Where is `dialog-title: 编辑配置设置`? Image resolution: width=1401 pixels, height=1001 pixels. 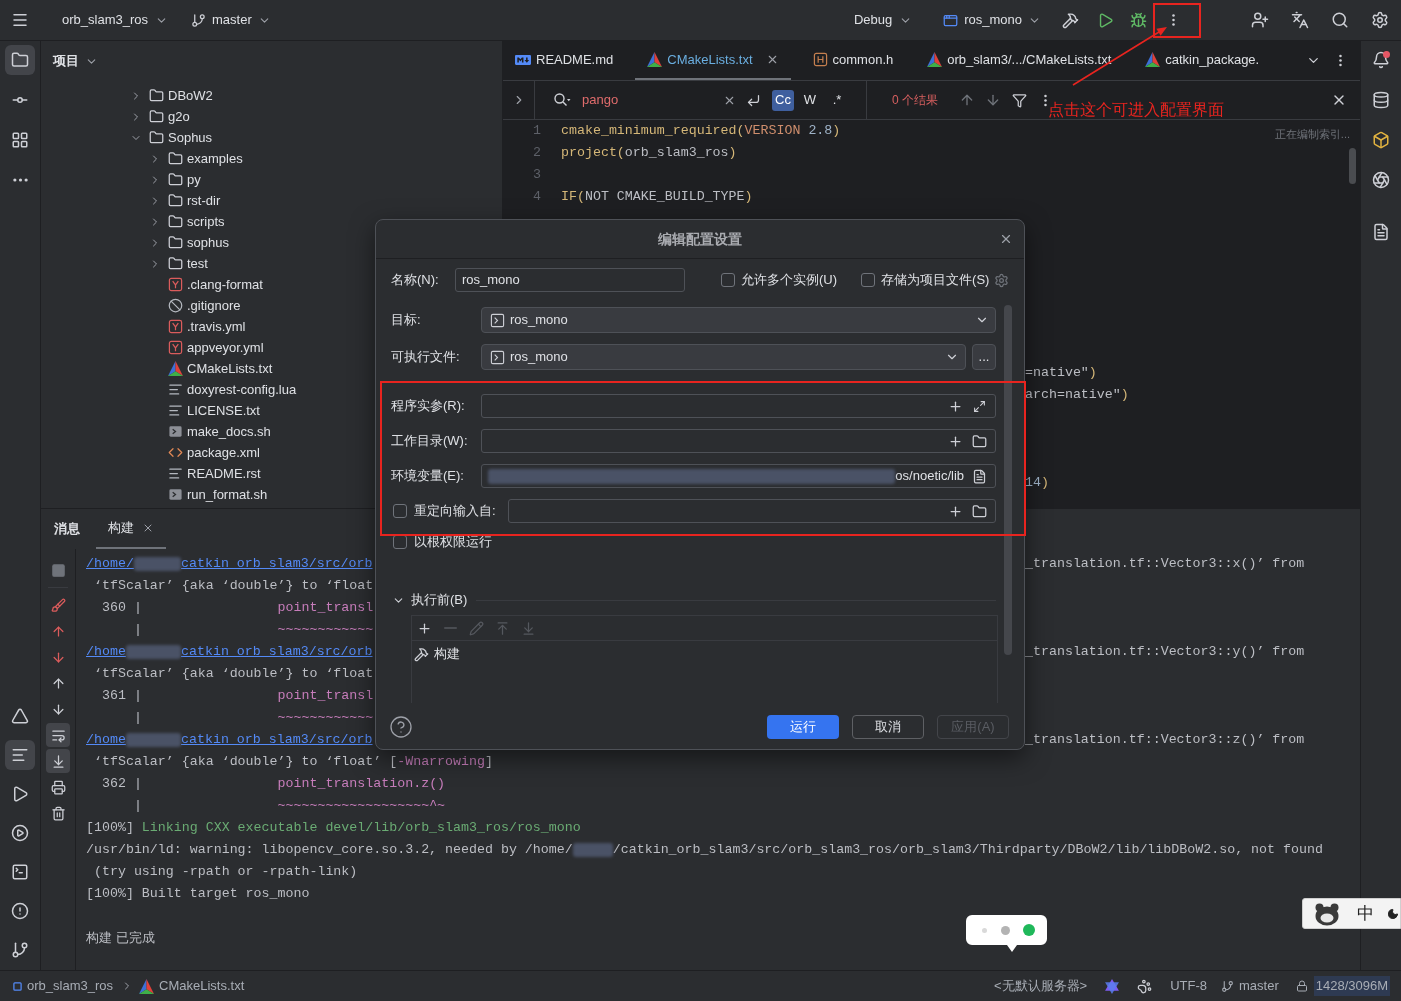 dialog-title: 编辑配置设置 is located at coordinates (700, 239).